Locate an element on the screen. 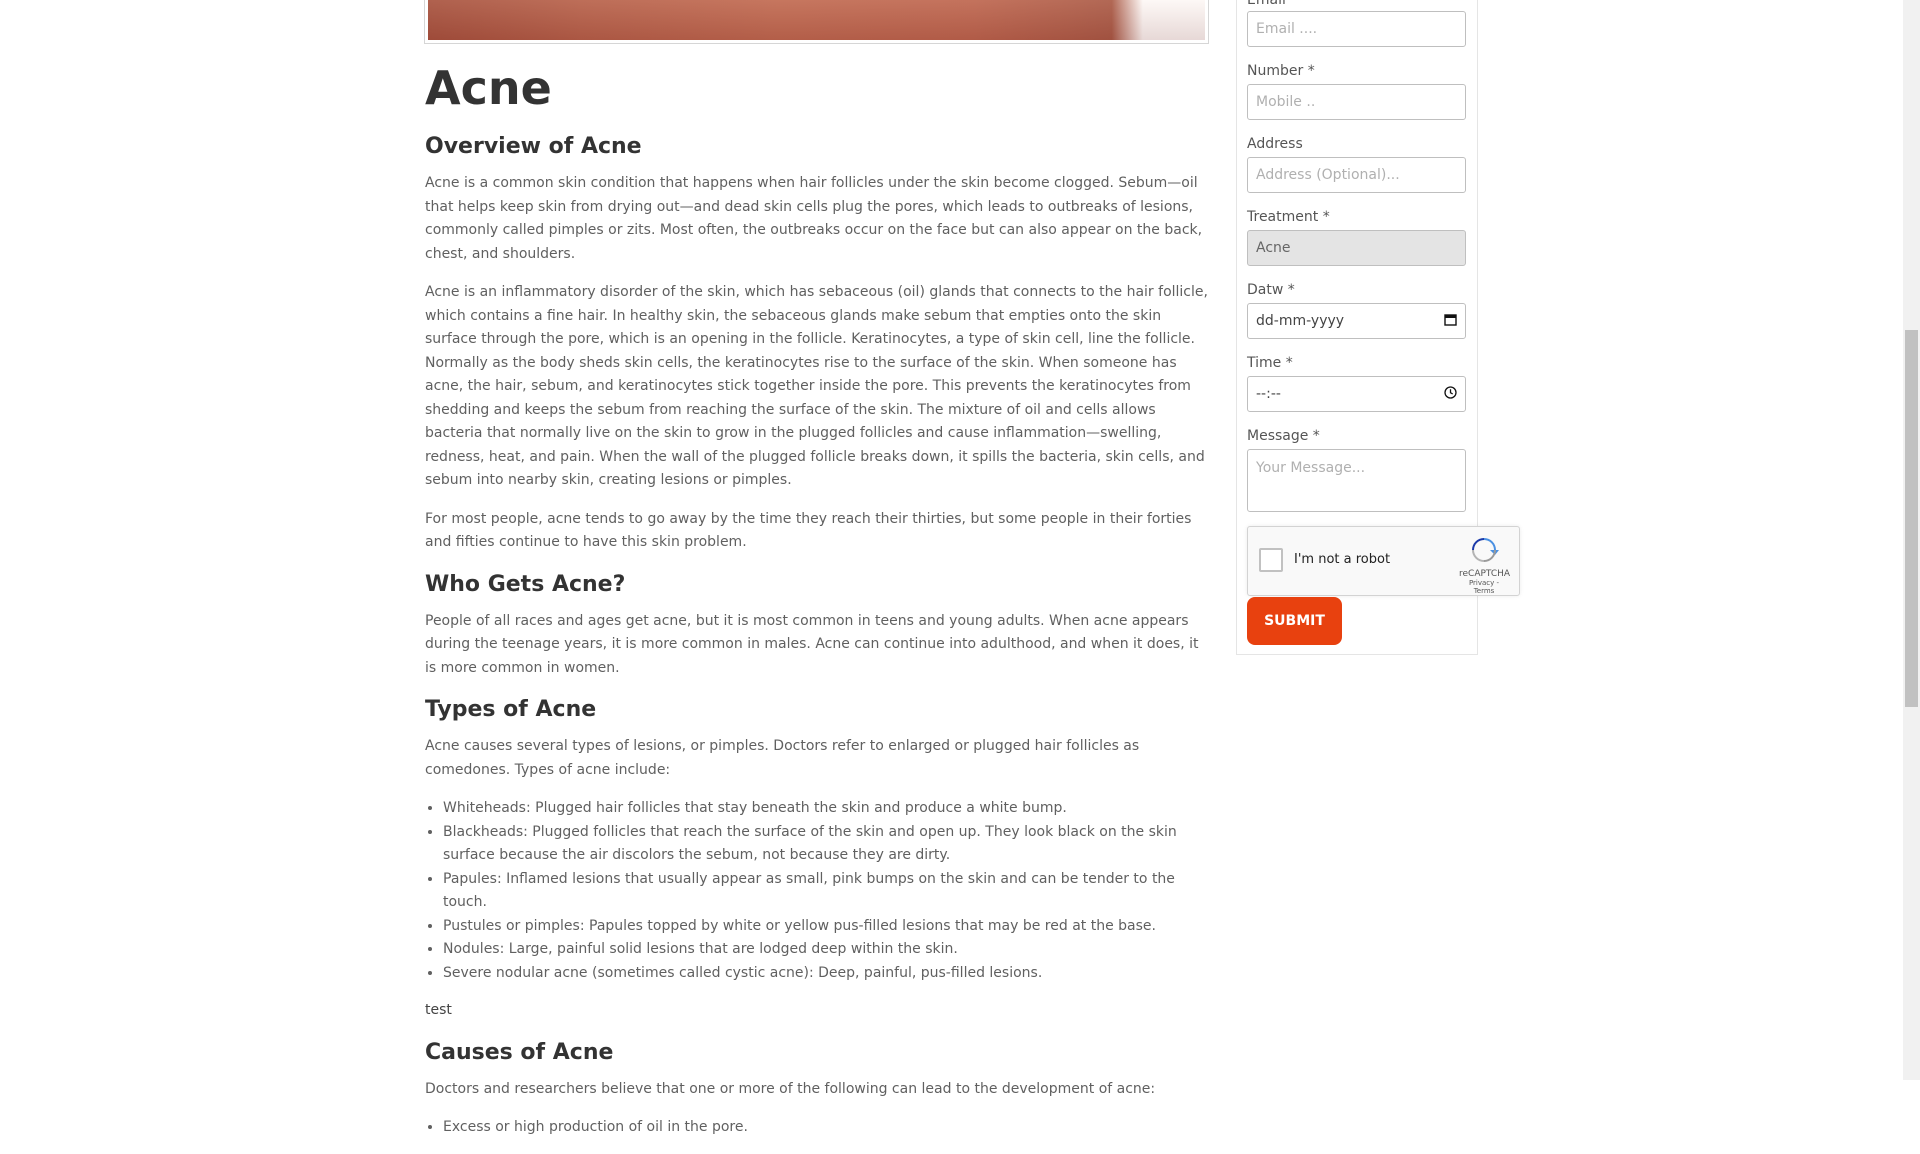 This screenshot has width=1920, height=1154. note-text: test is located at coordinates (438, 1010).